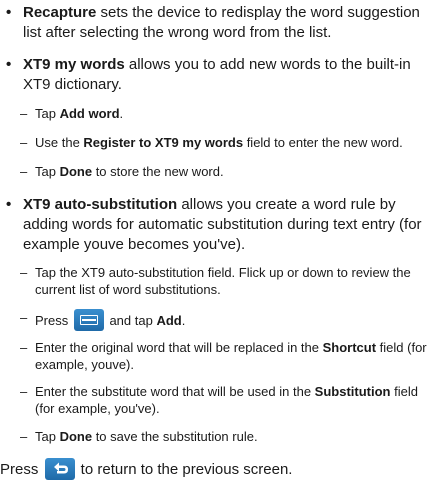  I want to click on step-text: Use the, so click(59, 142).